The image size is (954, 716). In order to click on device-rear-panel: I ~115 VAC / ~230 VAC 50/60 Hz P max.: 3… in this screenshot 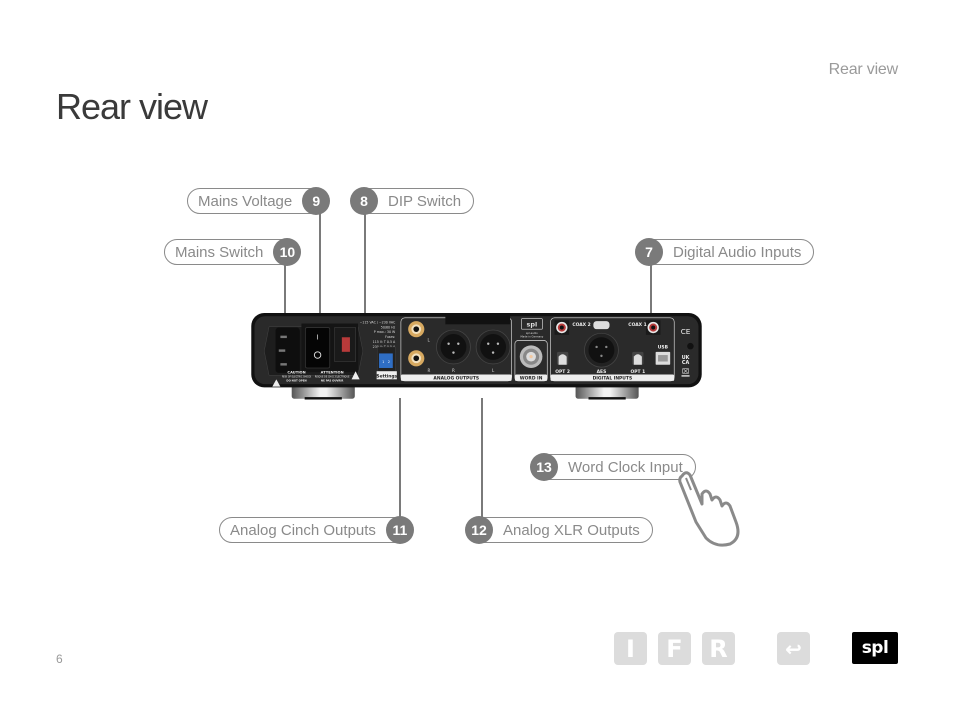, I will do `click(476, 356)`.